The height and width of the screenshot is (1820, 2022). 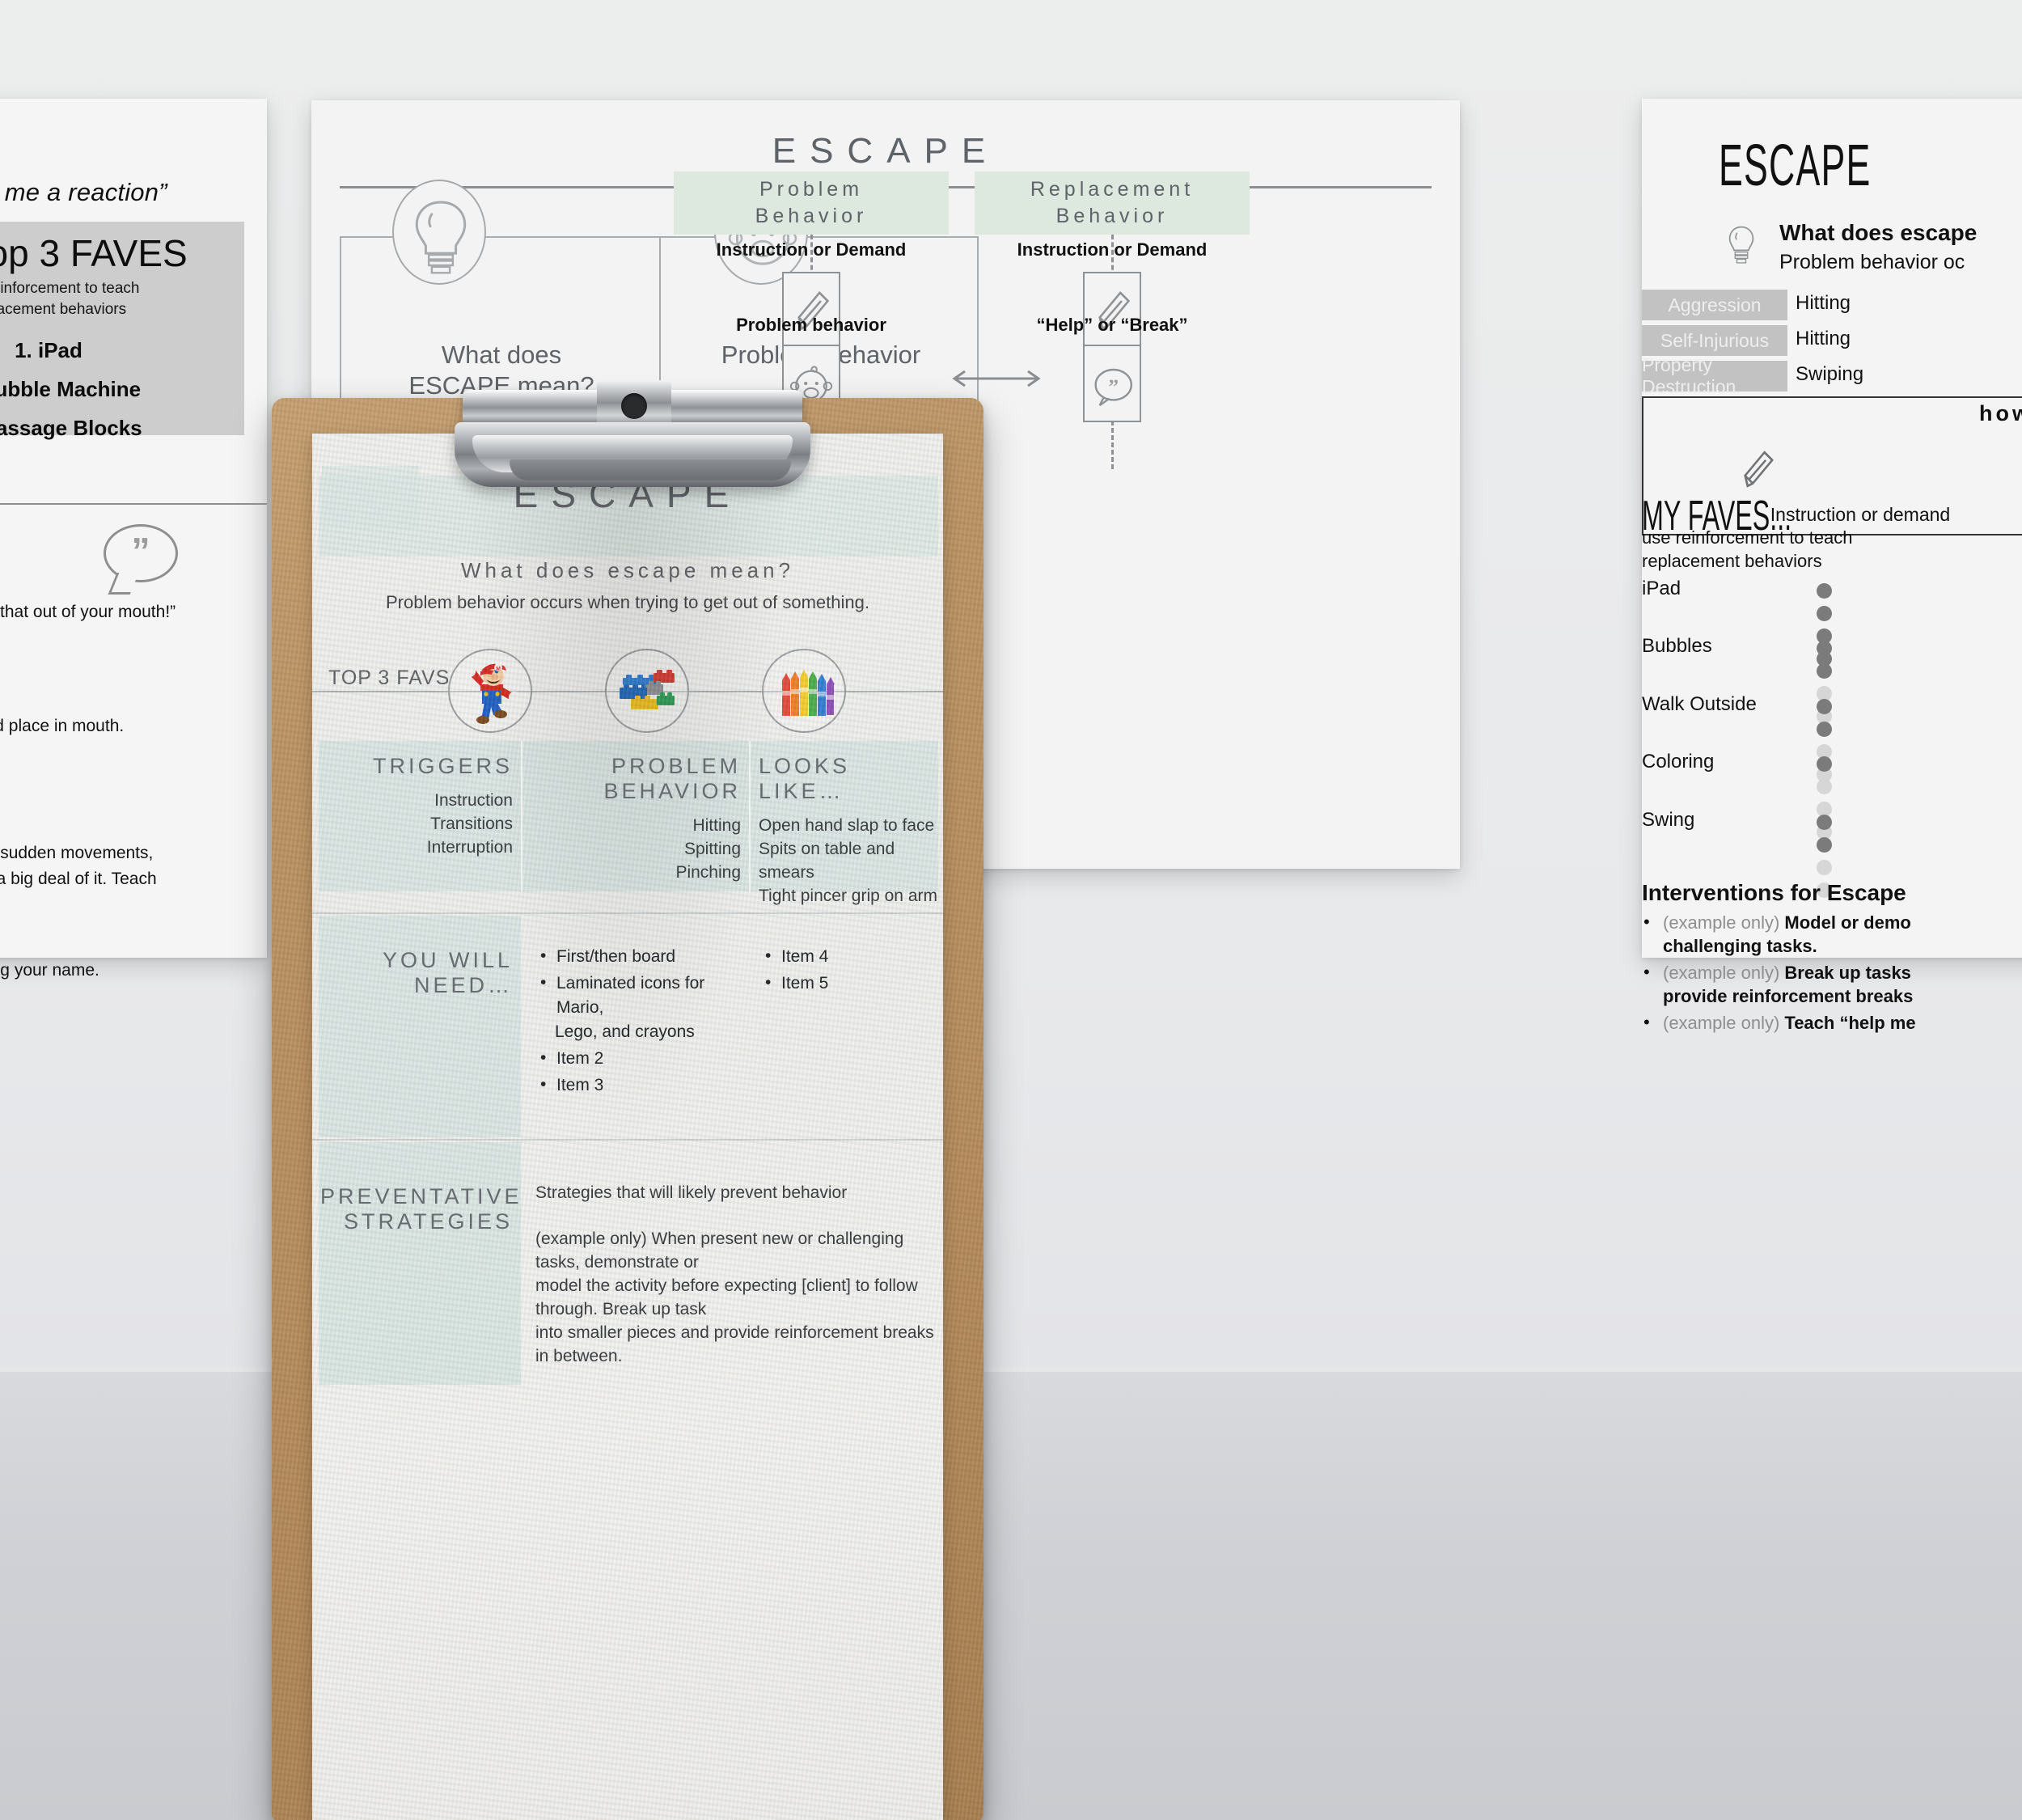 I want to click on right-row-value-self-injurious: Hitting, so click(x=1823, y=338).